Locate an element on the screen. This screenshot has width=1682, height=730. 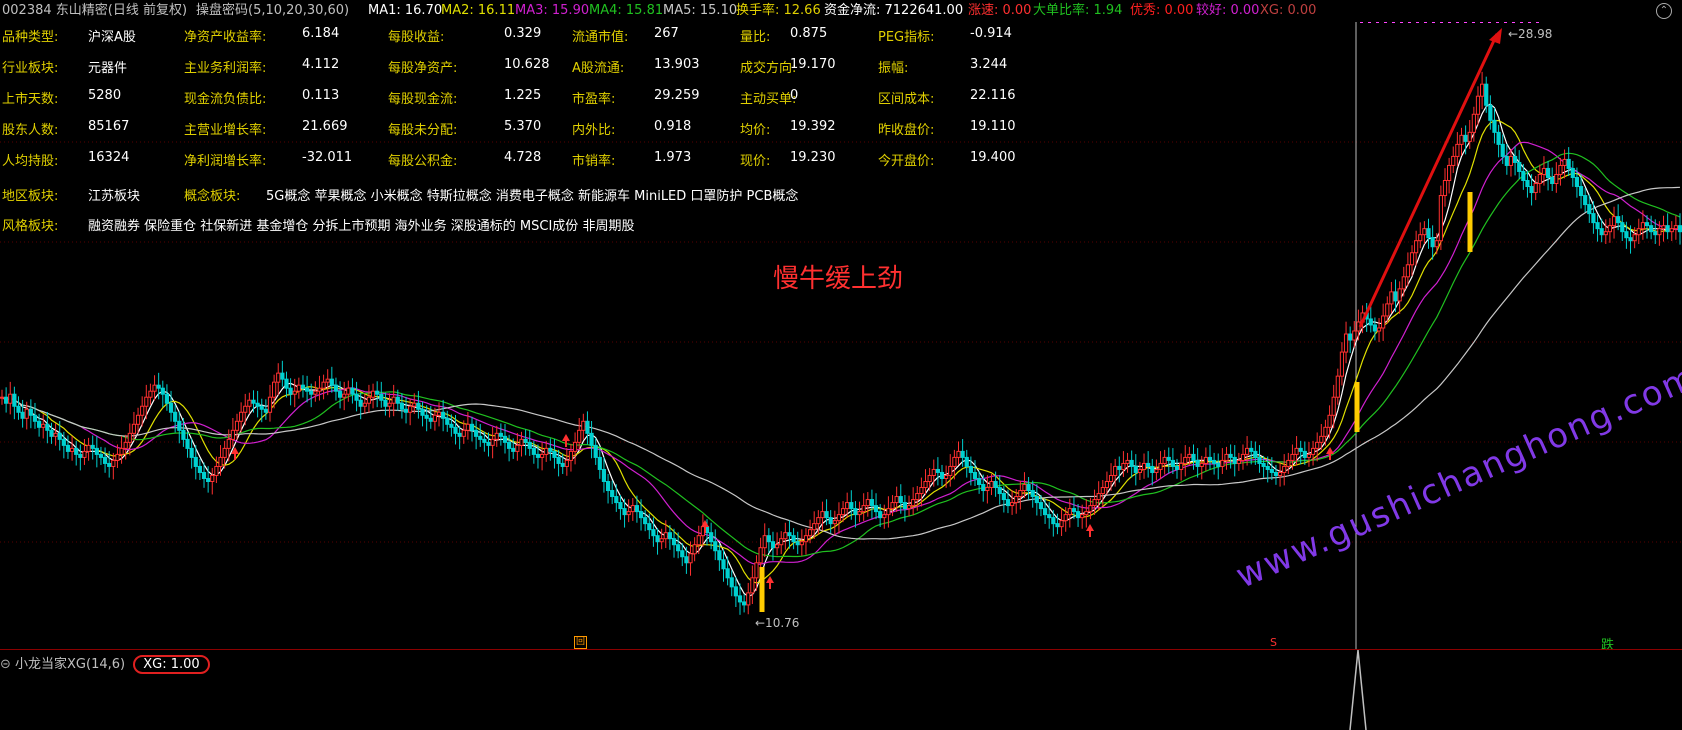
indicator-name: 操盘密码(5,10,20,30,60) is located at coordinates (272, 11).